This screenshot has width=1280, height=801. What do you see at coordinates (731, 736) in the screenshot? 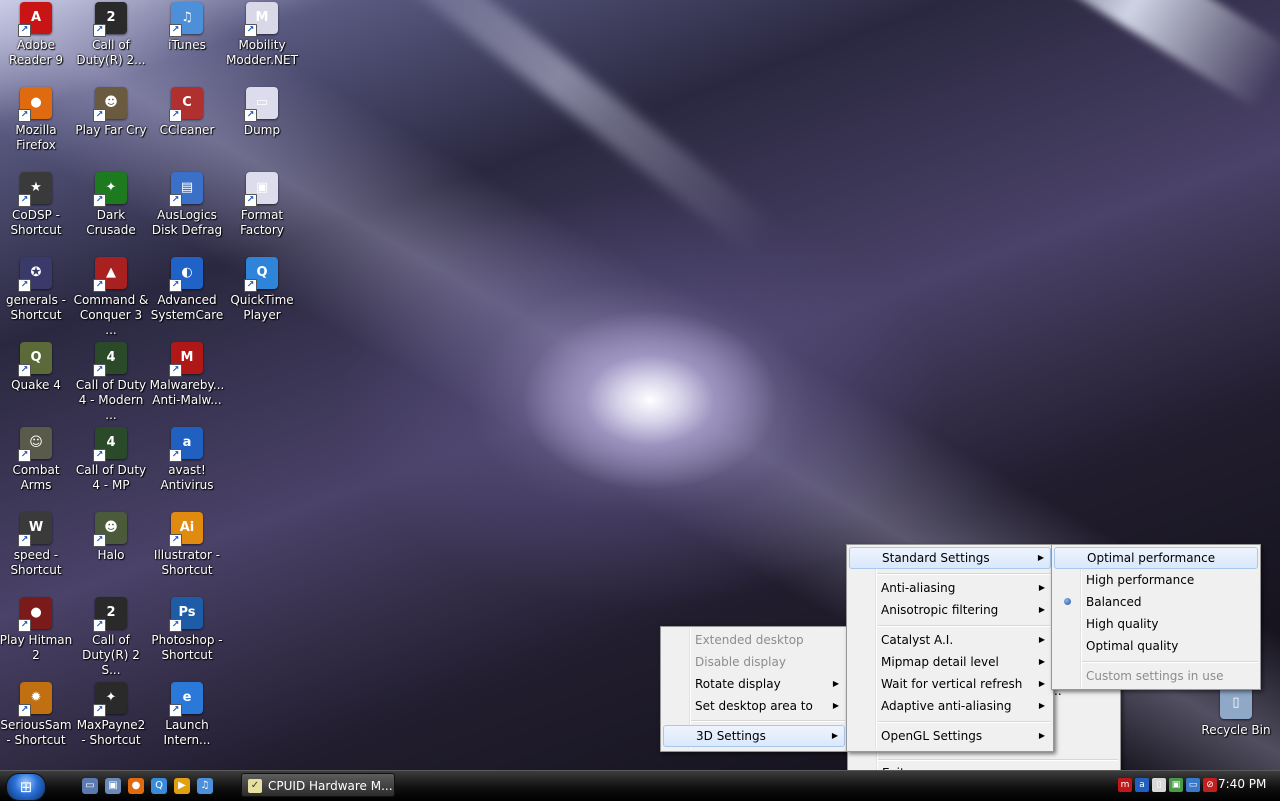
I see `menu-item-label: 3D Settings` at bounding box center [731, 736].